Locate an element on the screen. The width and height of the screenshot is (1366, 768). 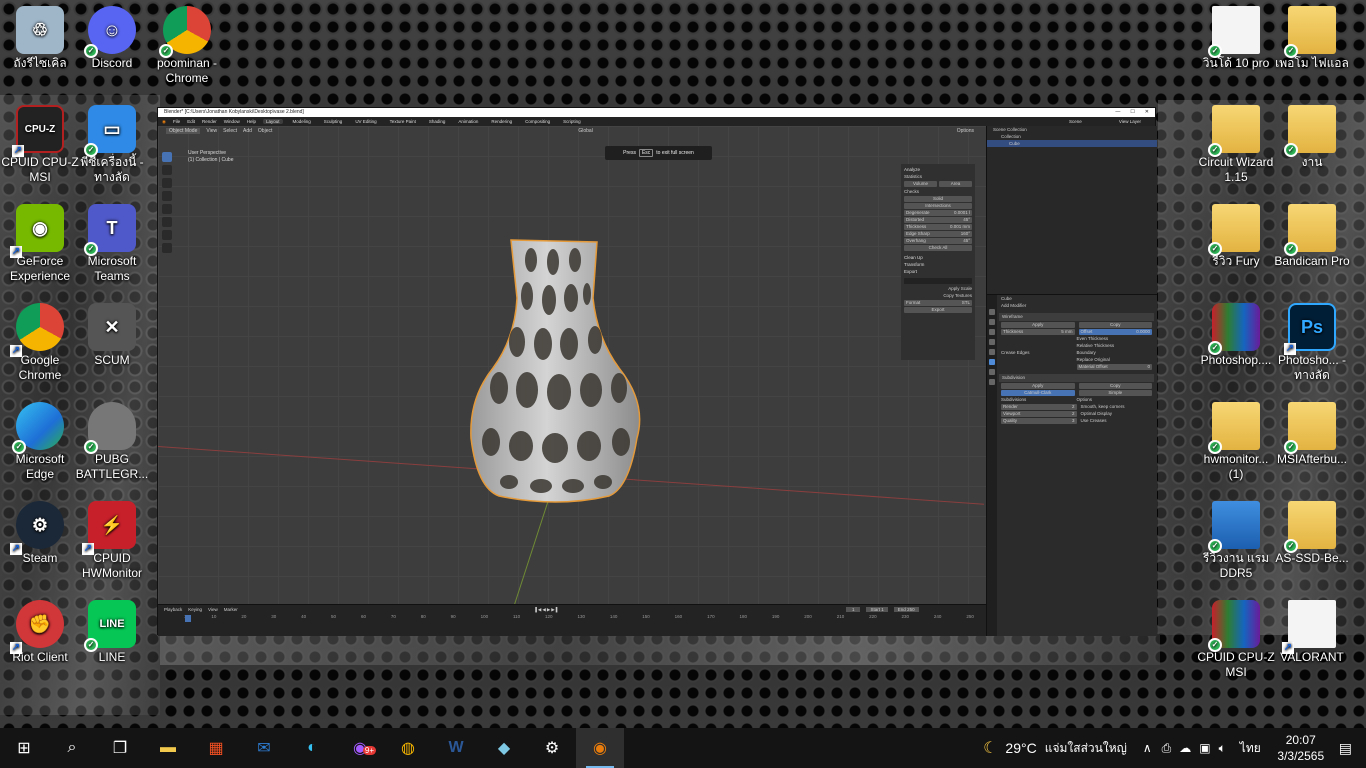
solid-button: Solid is located at coordinates (938, 199).